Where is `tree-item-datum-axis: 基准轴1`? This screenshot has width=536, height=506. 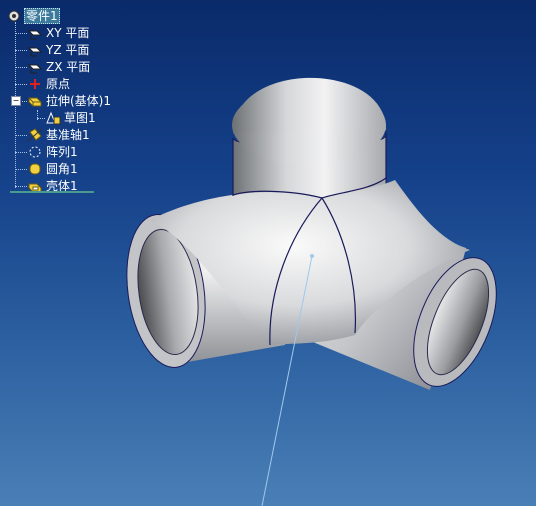 tree-item-datum-axis: 基准轴1 is located at coordinates (59, 135).